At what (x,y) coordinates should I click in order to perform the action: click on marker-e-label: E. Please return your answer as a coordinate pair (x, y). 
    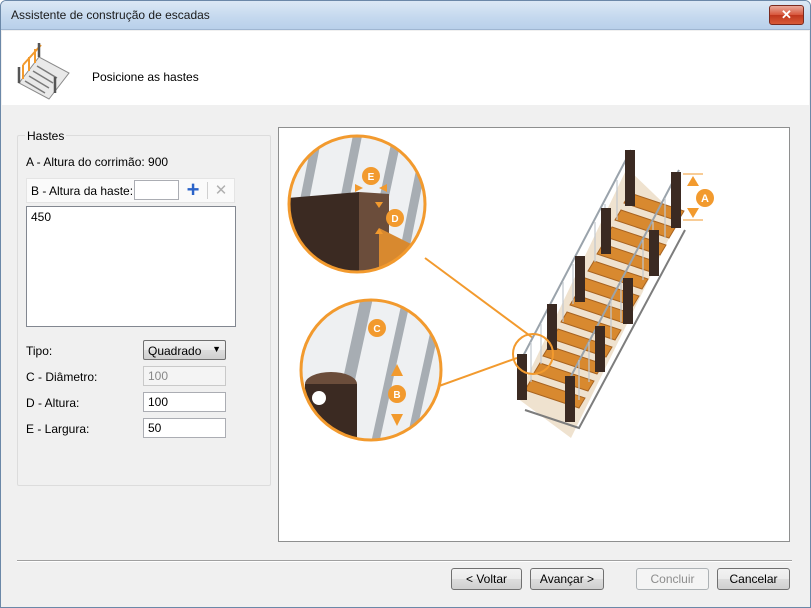
    Looking at the image, I should click on (371, 177).